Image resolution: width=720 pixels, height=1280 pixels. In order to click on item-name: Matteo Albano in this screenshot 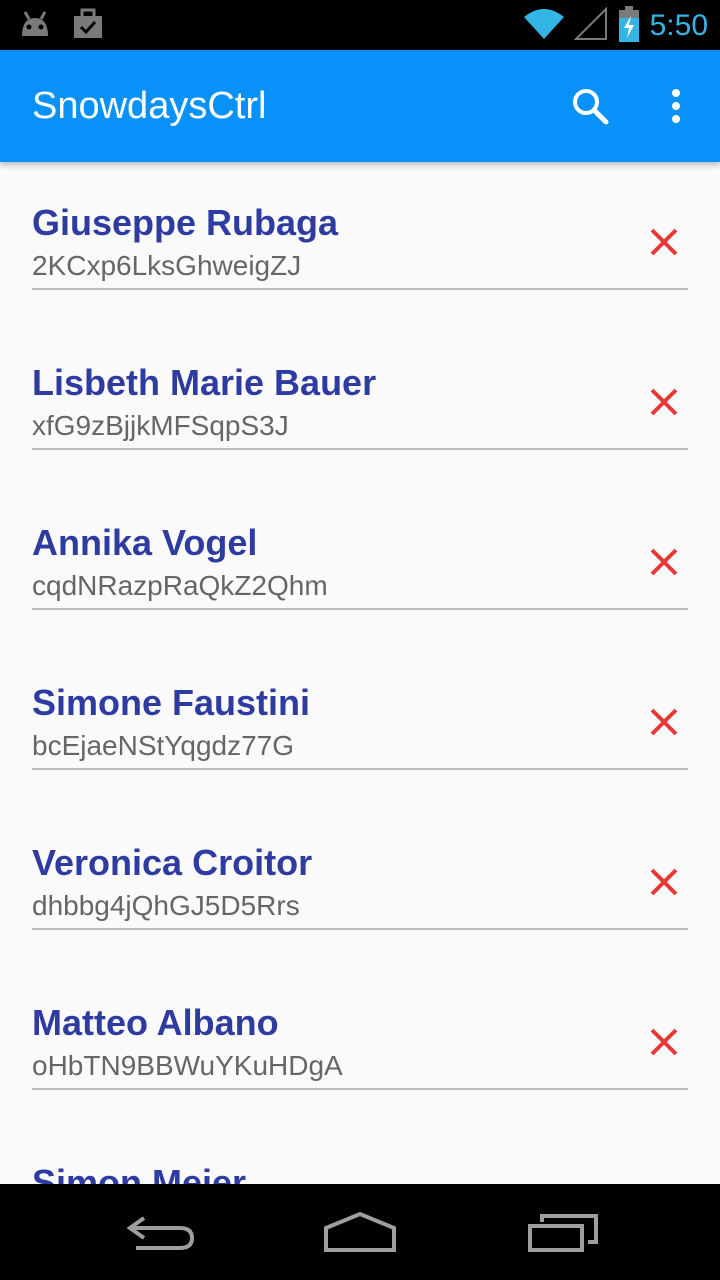, I will do `click(155, 1022)`.